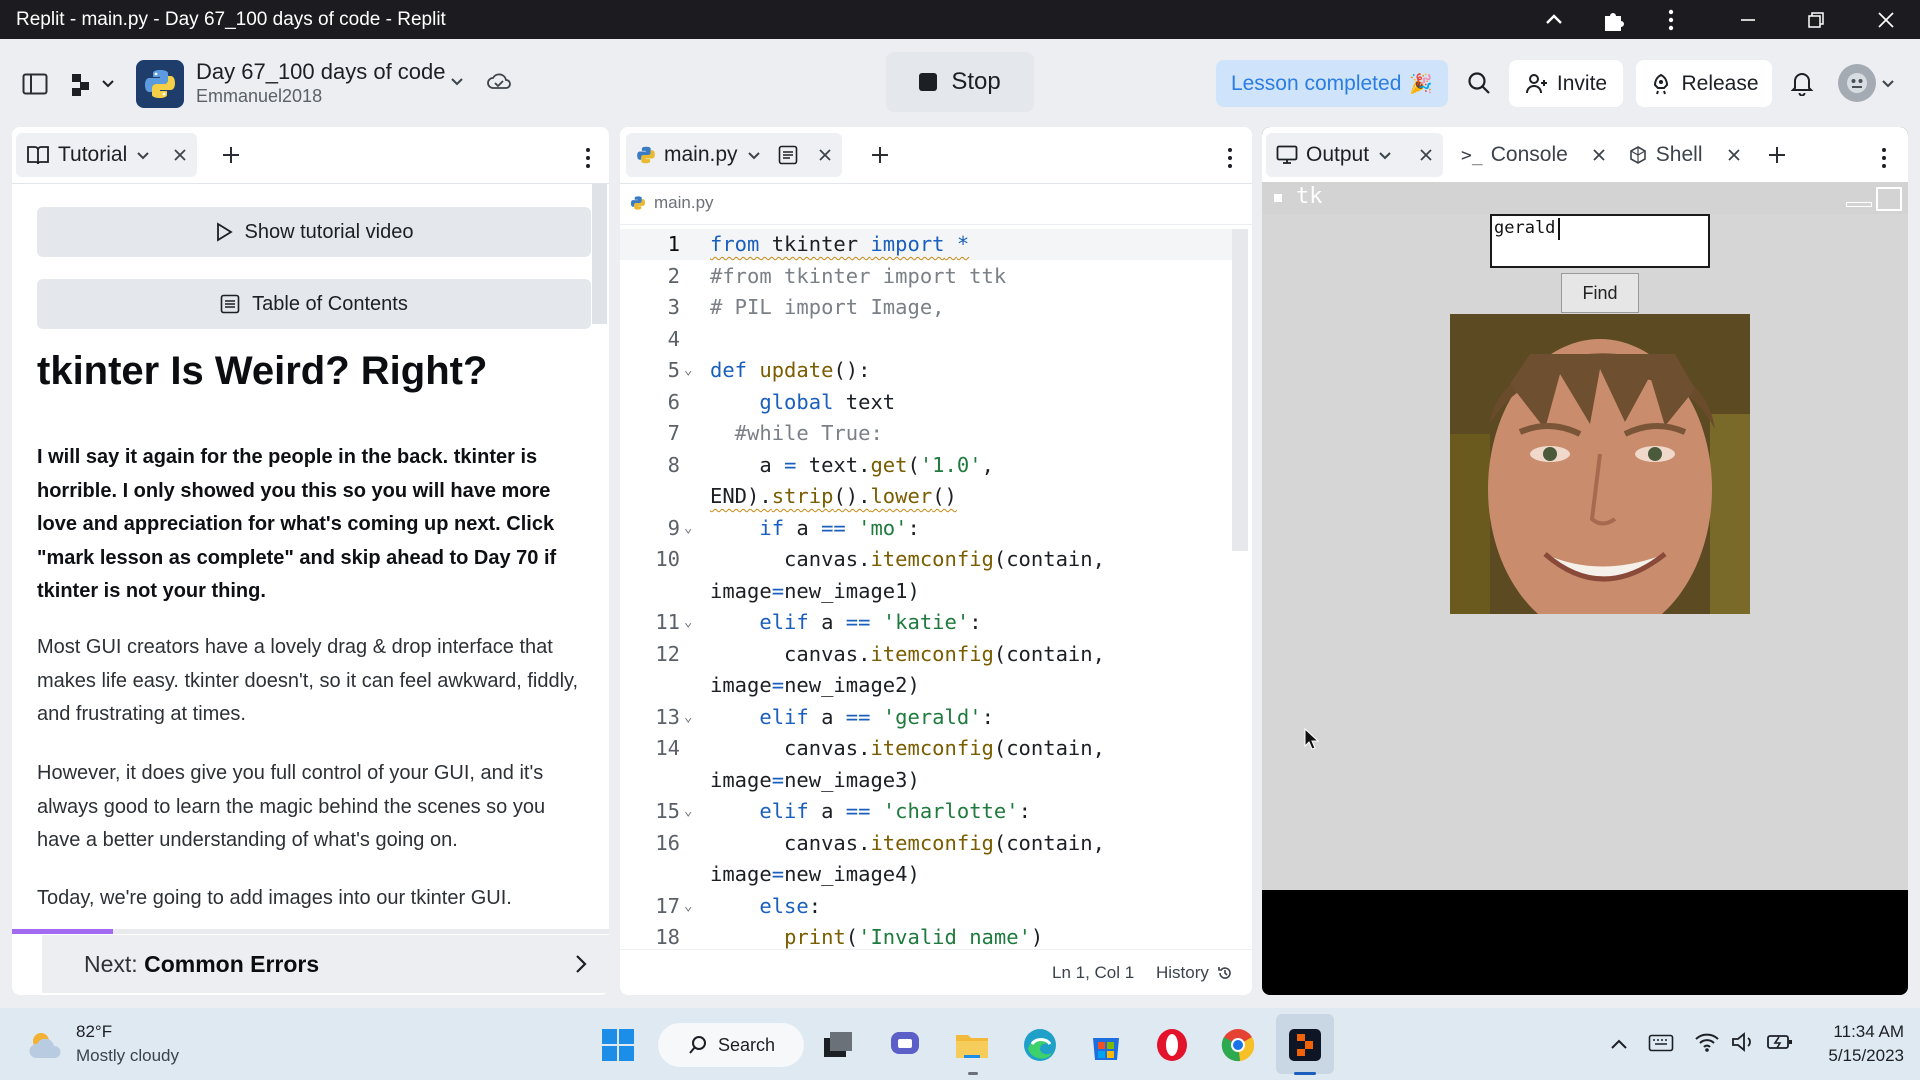 The height and width of the screenshot is (1080, 1920). What do you see at coordinates (1661, 1043) in the screenshot?
I see `keyboard-icon` at bounding box center [1661, 1043].